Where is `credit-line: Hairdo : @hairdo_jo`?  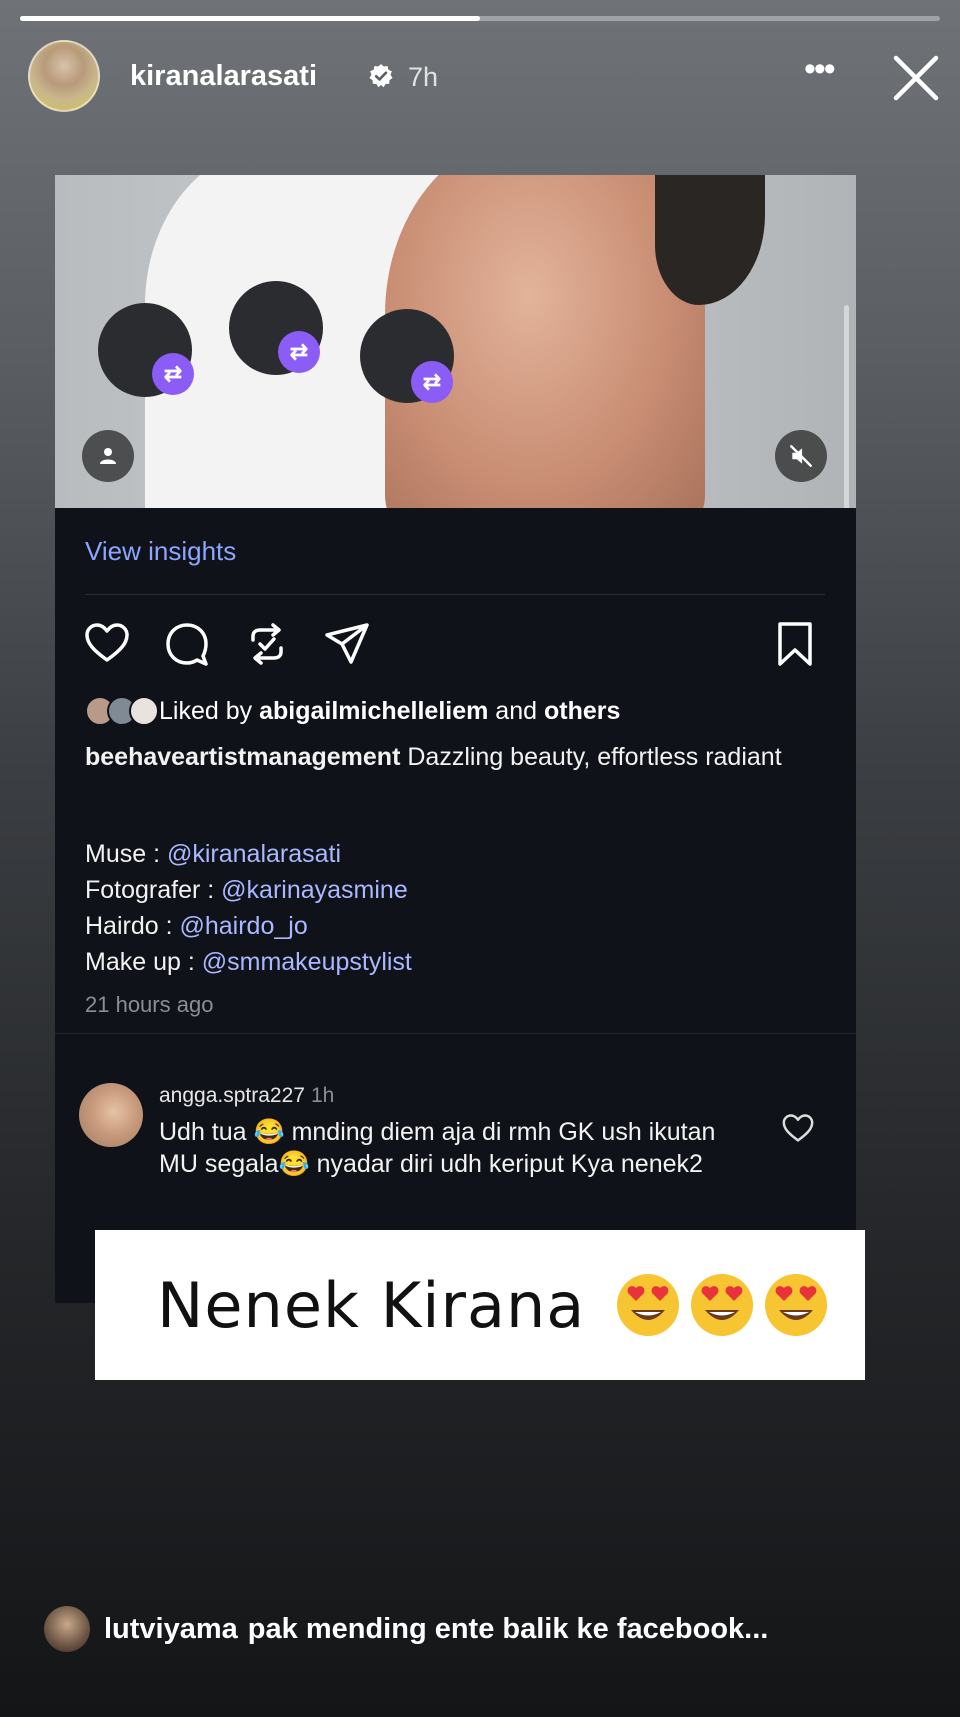 credit-line: Hairdo : @hairdo_jo is located at coordinates (248, 926).